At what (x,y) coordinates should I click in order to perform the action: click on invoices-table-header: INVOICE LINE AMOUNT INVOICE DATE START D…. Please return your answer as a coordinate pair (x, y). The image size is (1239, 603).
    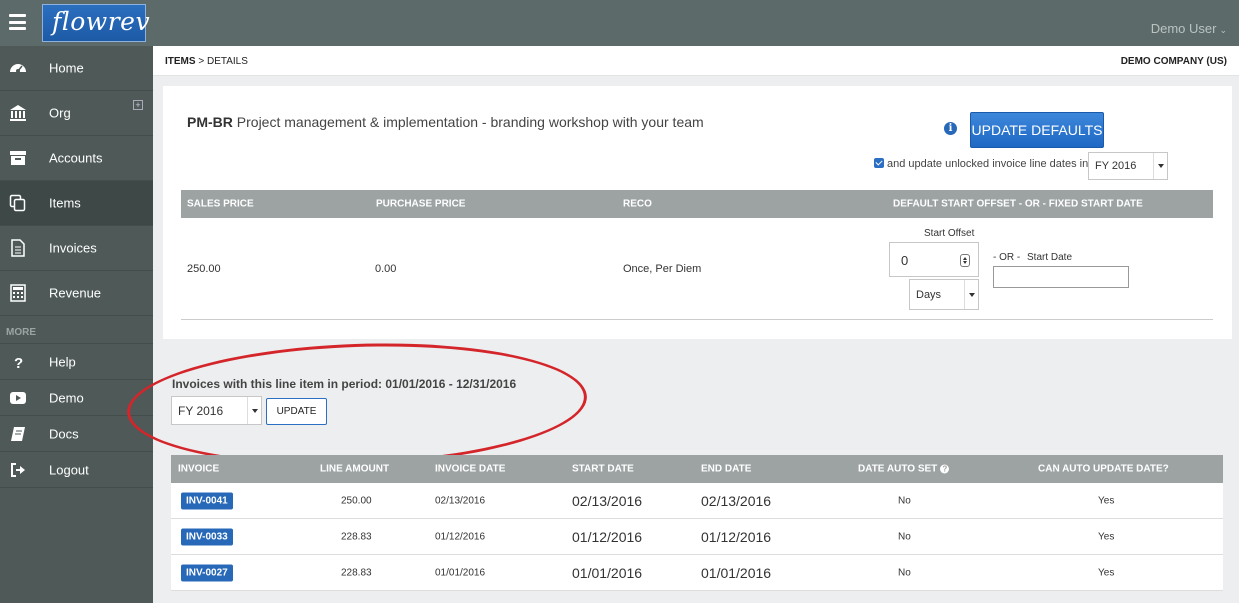
    Looking at the image, I should click on (697, 469).